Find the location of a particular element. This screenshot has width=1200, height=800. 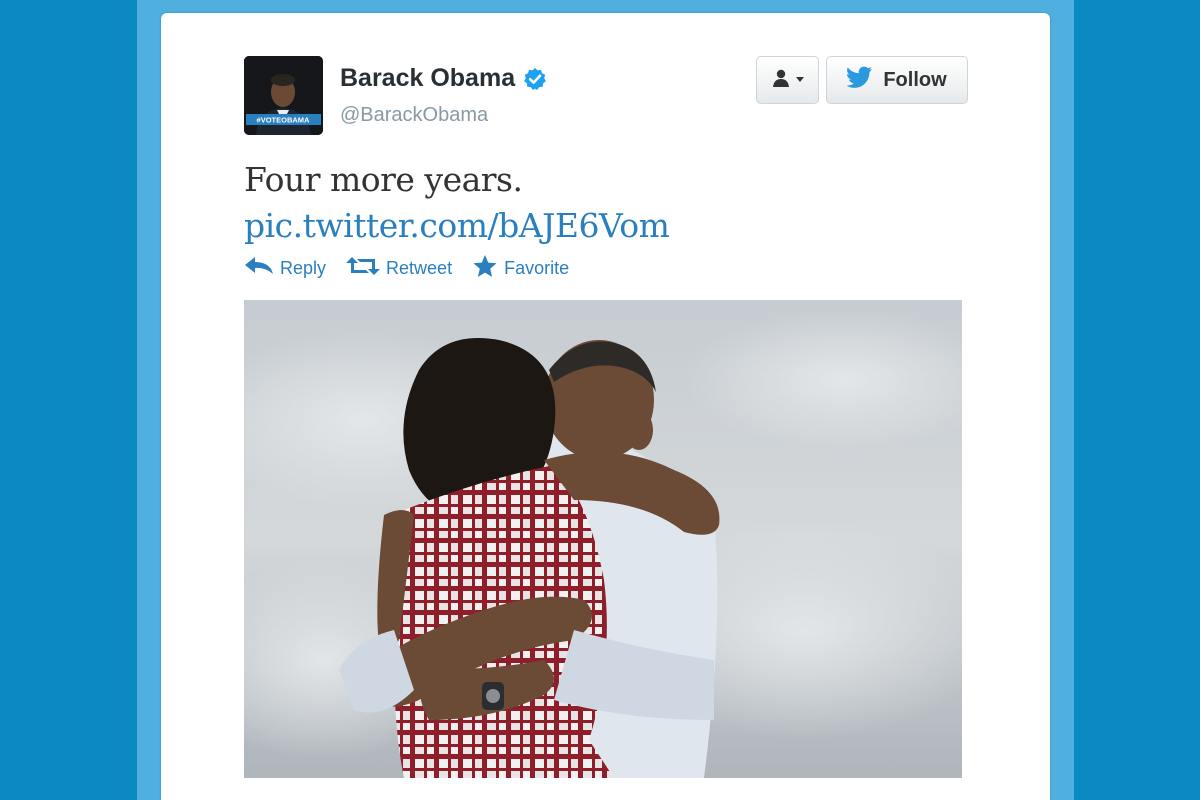

avatar: #VOTEOBAMA is located at coordinates (283, 95).